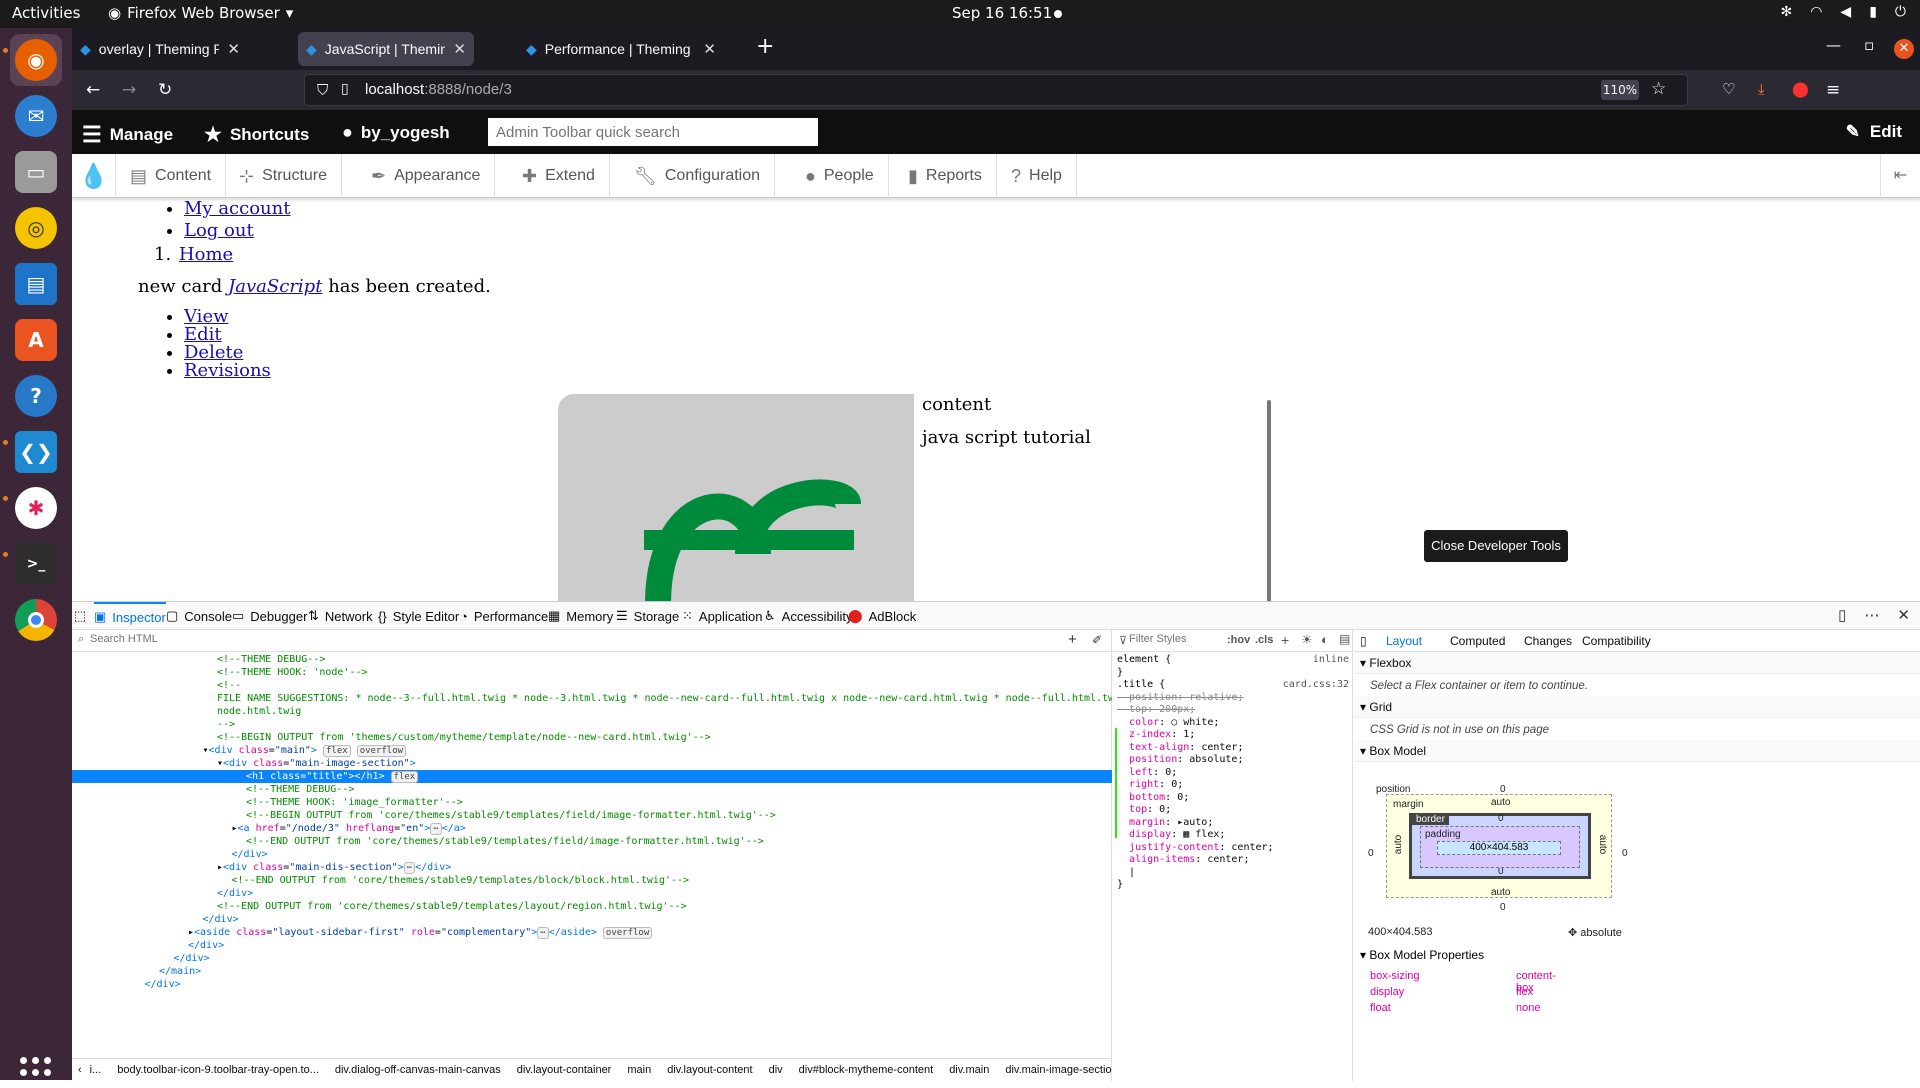 The height and width of the screenshot is (1088, 1920). Describe the element at coordinates (1842, 615) in the screenshot. I see `dock-side-icon: ▯` at that location.